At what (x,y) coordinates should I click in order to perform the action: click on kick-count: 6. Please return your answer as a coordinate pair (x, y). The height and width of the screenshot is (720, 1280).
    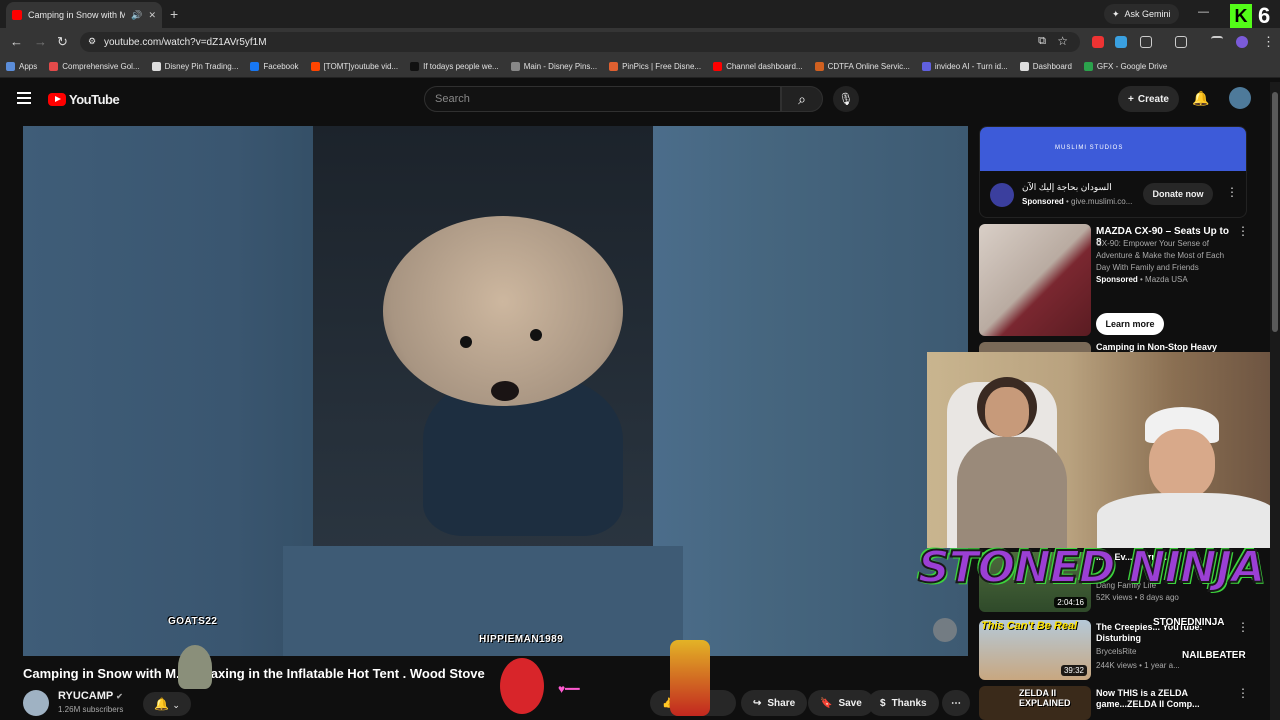
    Looking at the image, I should click on (1264, 15).